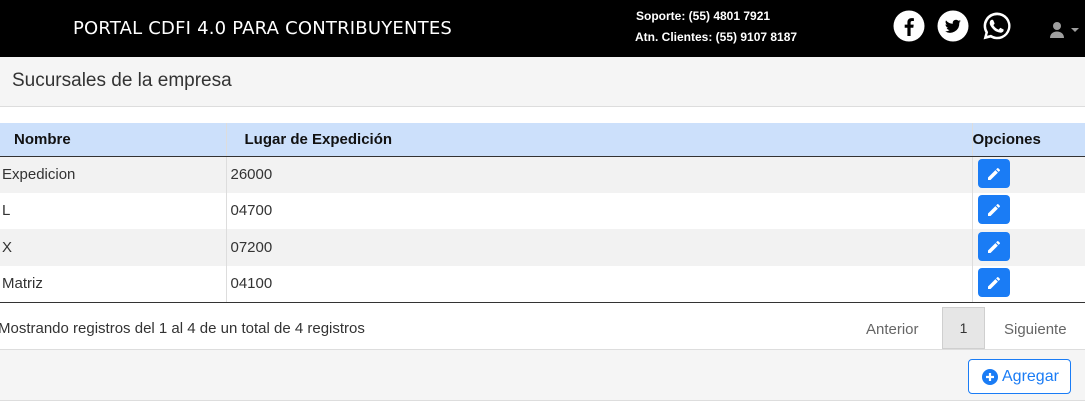 The image size is (1085, 412). What do you see at coordinates (1035, 329) in the screenshot?
I see `pagination-next: Siguiente` at bounding box center [1035, 329].